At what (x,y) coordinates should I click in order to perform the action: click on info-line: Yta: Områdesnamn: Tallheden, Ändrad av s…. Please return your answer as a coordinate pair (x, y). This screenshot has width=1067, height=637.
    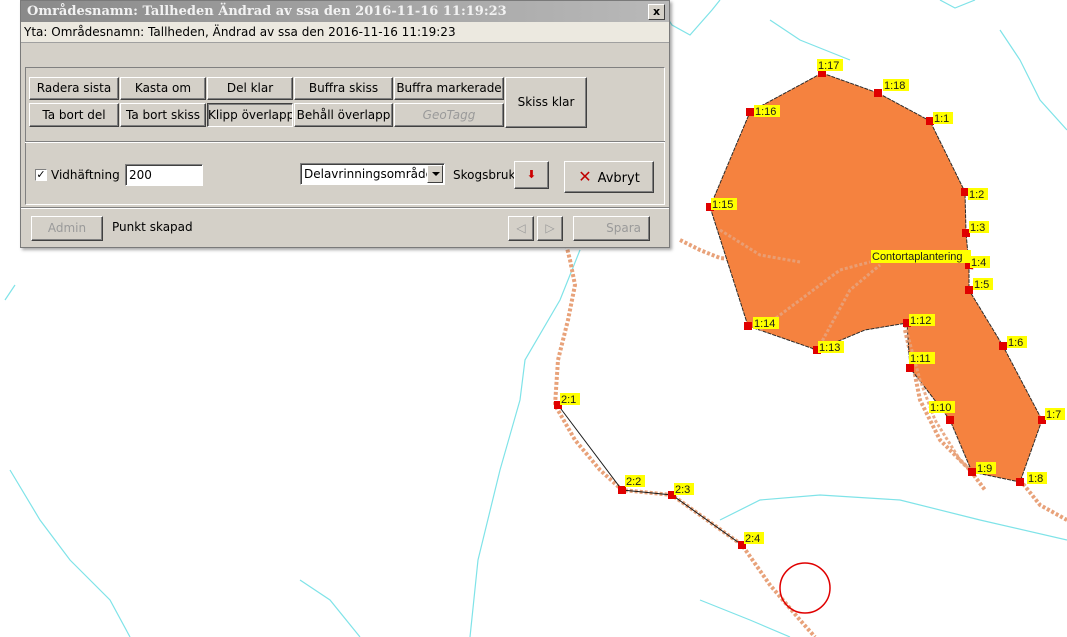
    Looking at the image, I should click on (345, 32).